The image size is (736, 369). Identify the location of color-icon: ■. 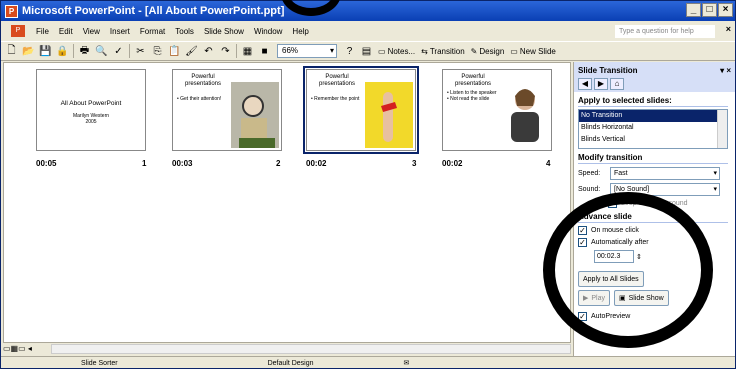
(264, 51).